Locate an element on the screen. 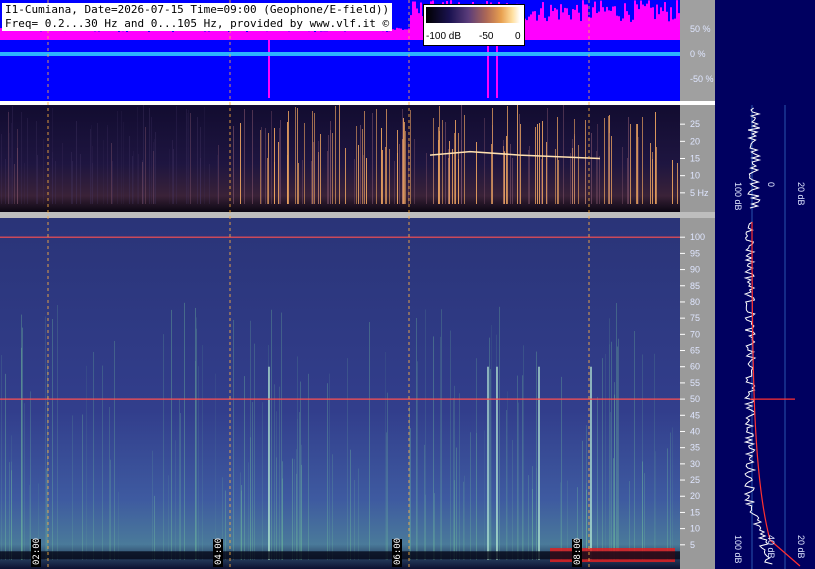  waveform-tick-label: -50 % is located at coordinates (702, 79).